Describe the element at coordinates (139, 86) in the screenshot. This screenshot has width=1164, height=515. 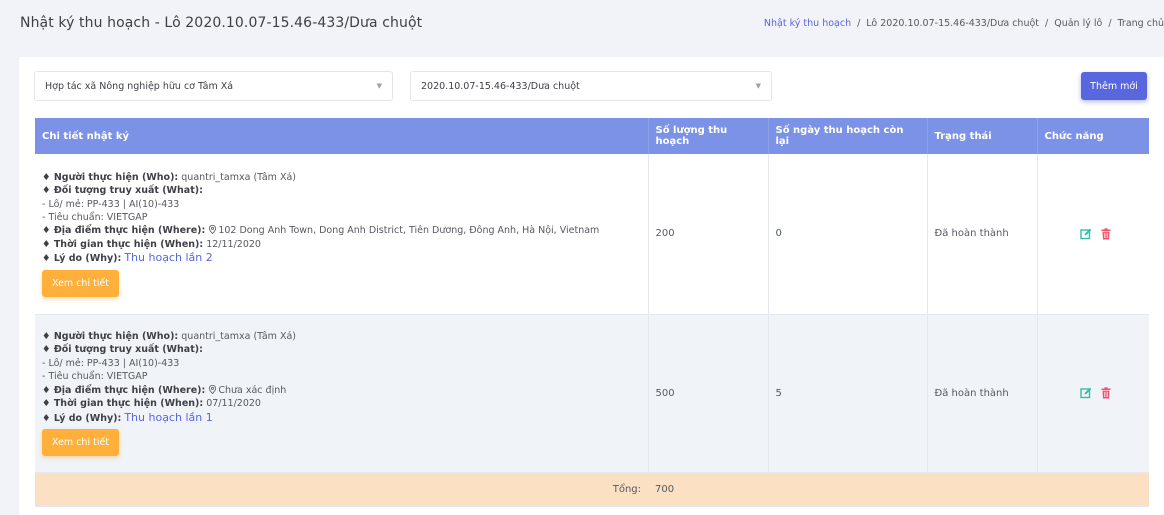
I see `cooperative-select-value: Hợp tác xã Nông nghiệp hữu cơ Tâm Xá` at that location.